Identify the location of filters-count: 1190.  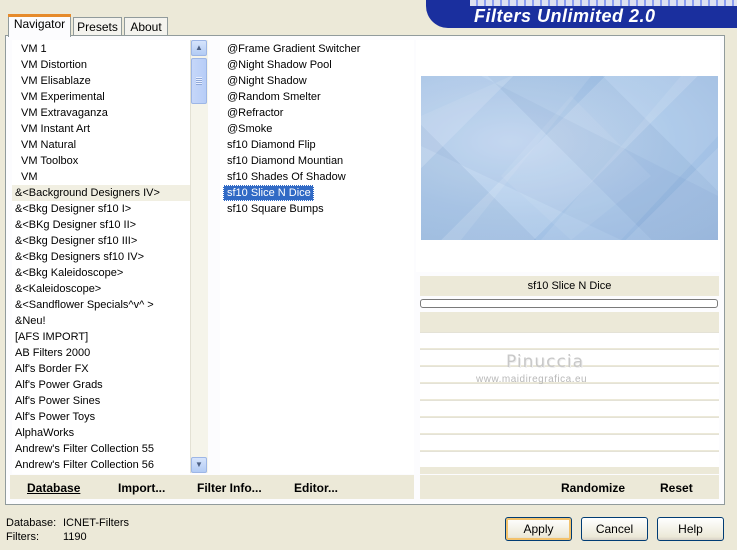
(75, 537).